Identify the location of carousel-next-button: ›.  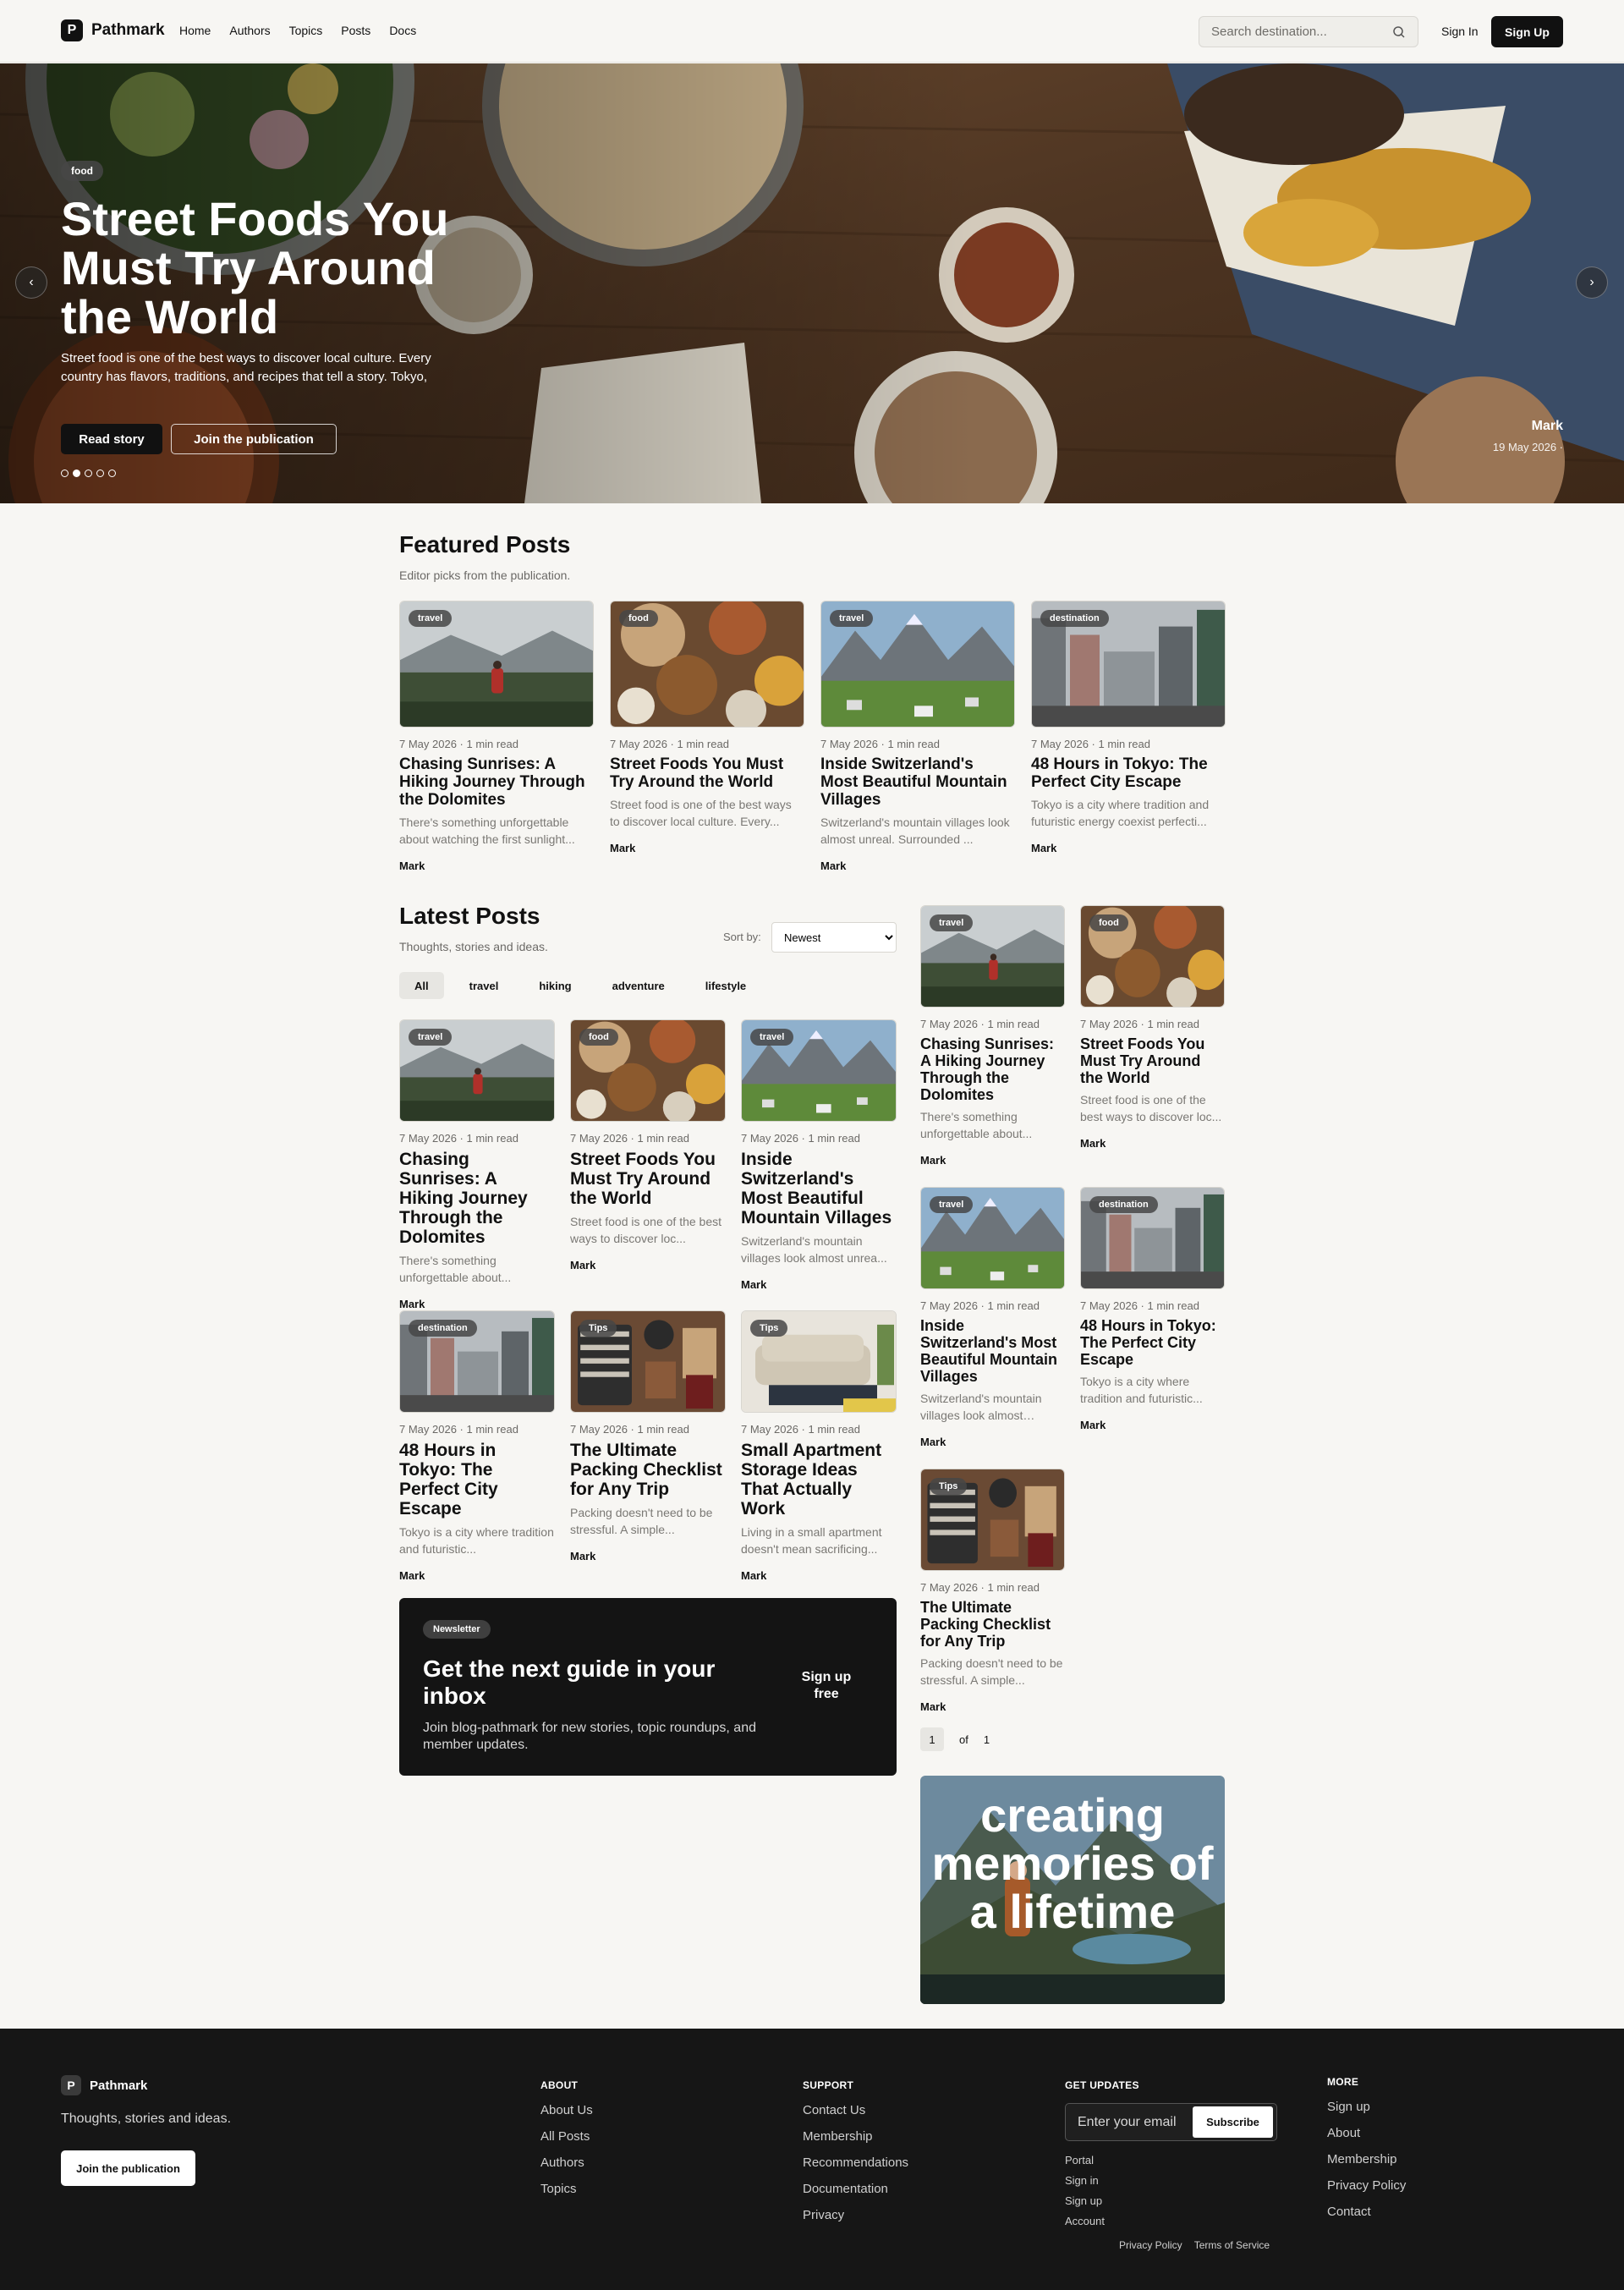
(1592, 282).